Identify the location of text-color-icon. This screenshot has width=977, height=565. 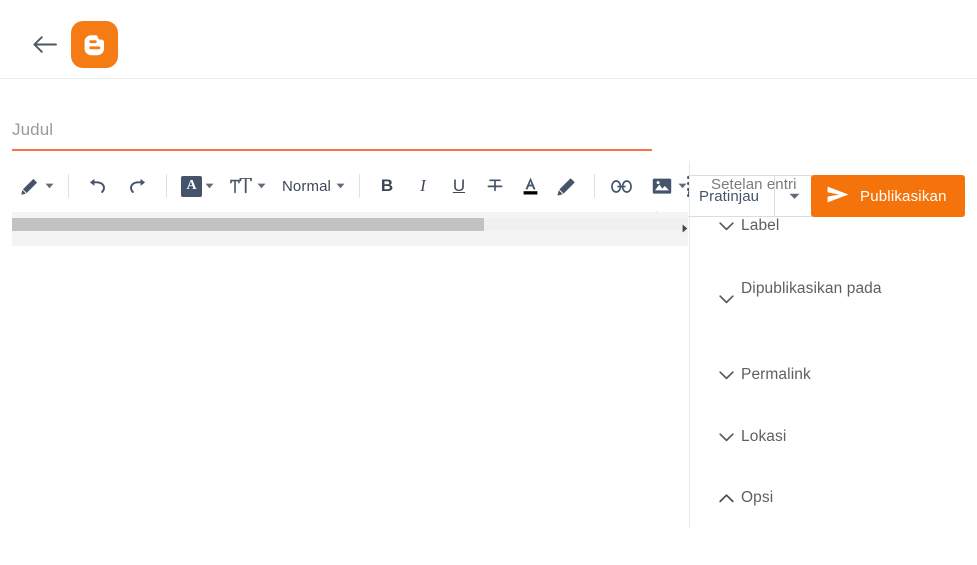
(531, 186).